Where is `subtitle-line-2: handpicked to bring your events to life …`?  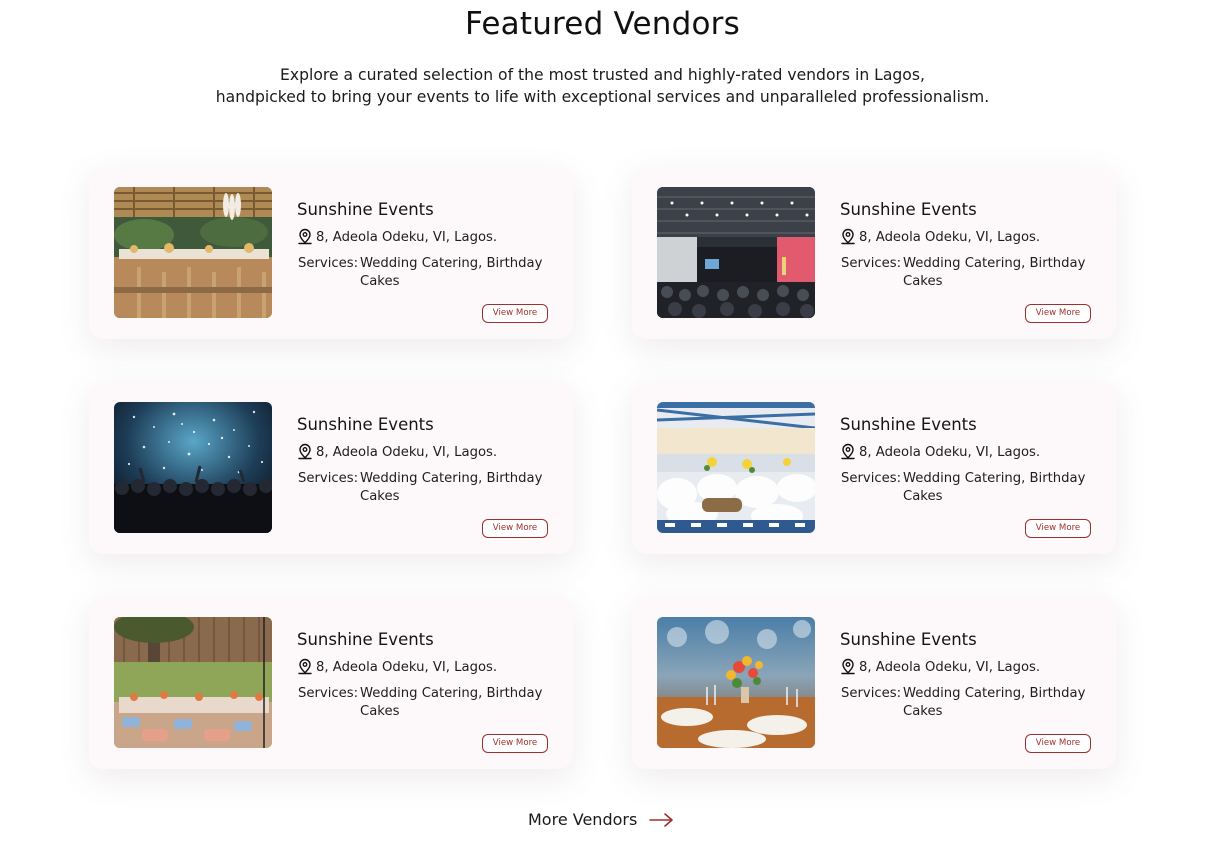
subtitle-line-2: handpicked to bring your events to life … is located at coordinates (602, 97).